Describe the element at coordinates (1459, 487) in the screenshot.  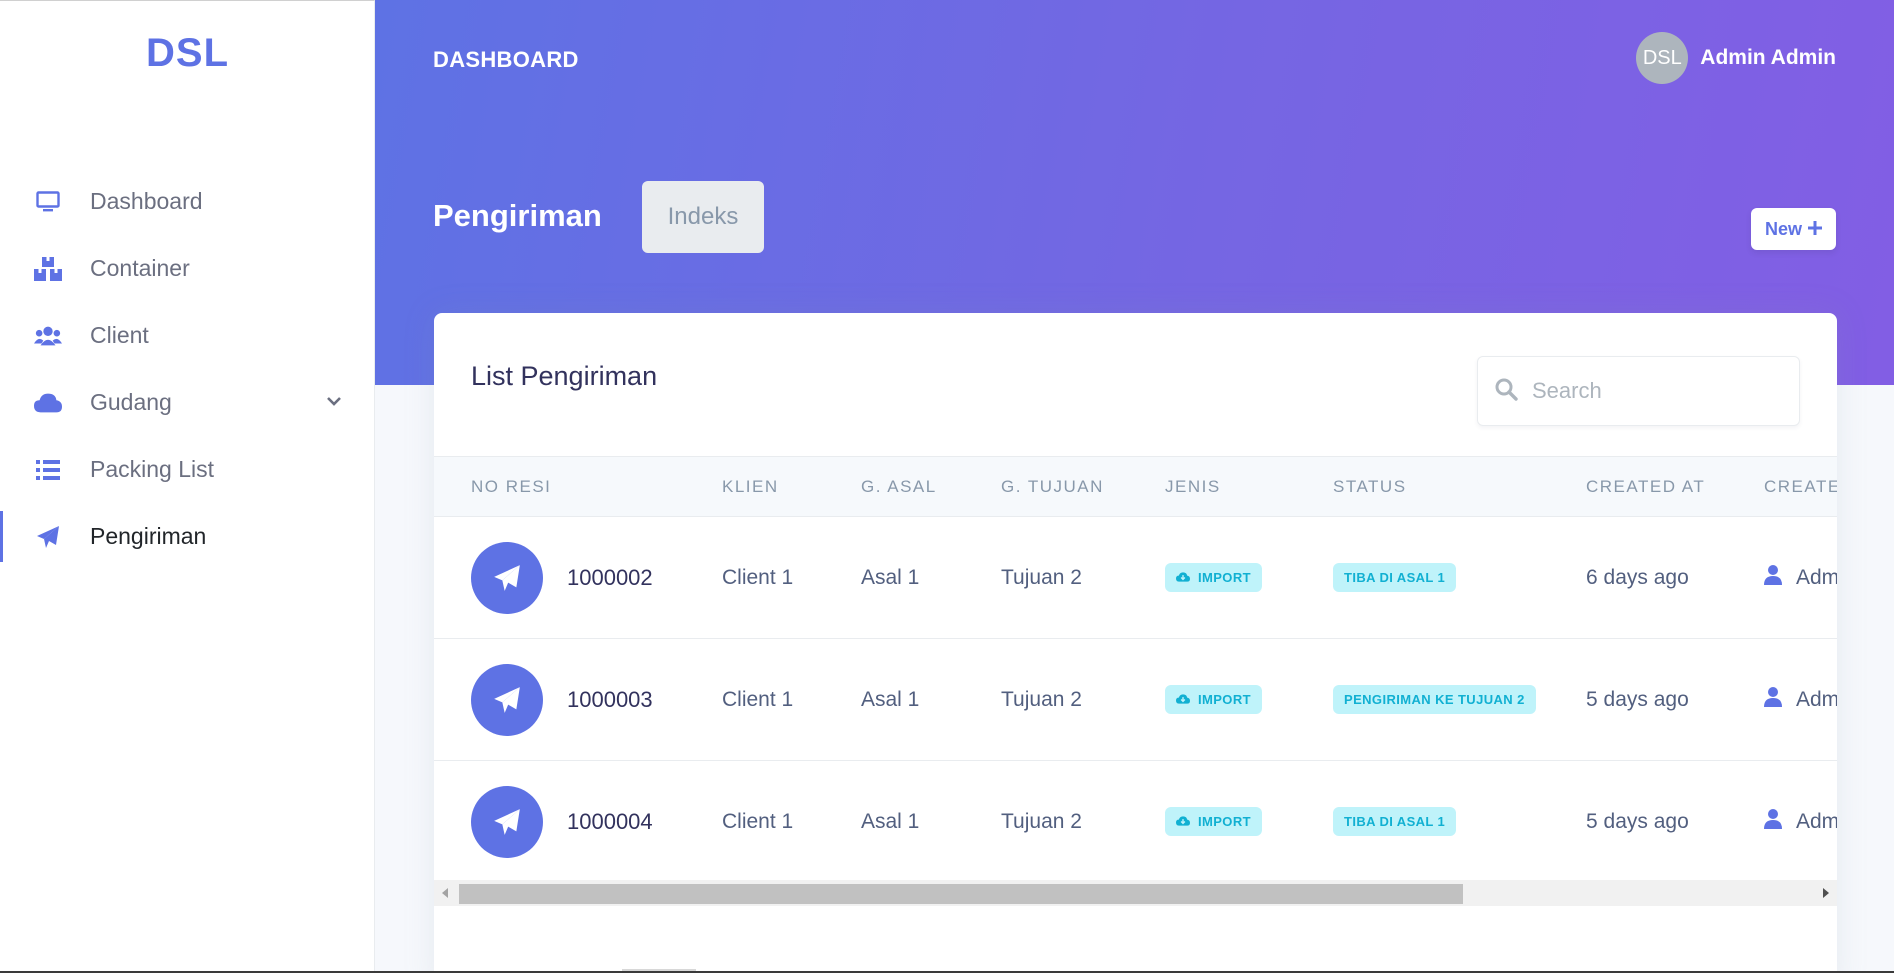
I see `column-header-status: STATUS` at that location.